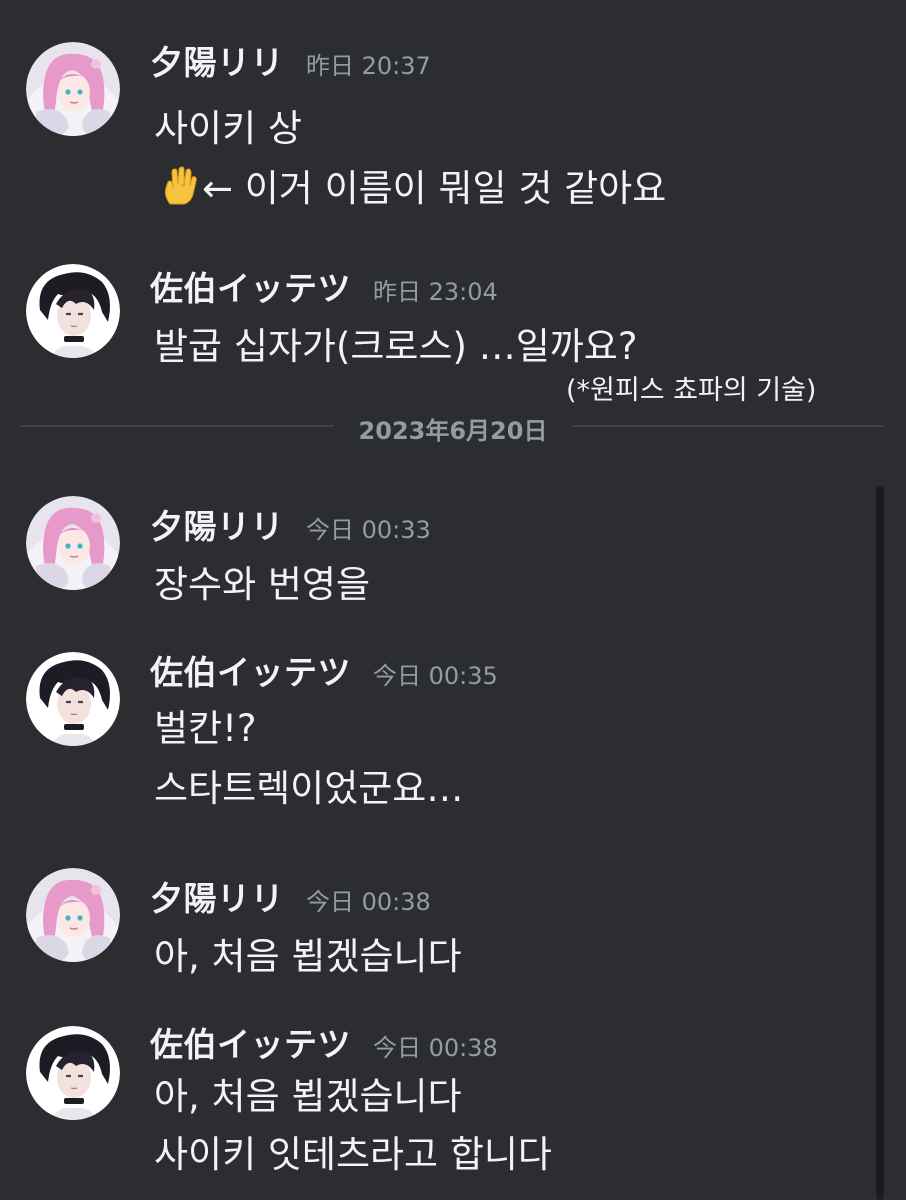 This screenshot has height=1200, width=906. I want to click on message-header: 夕陽リリ 昨日 20:37, so click(290, 60).